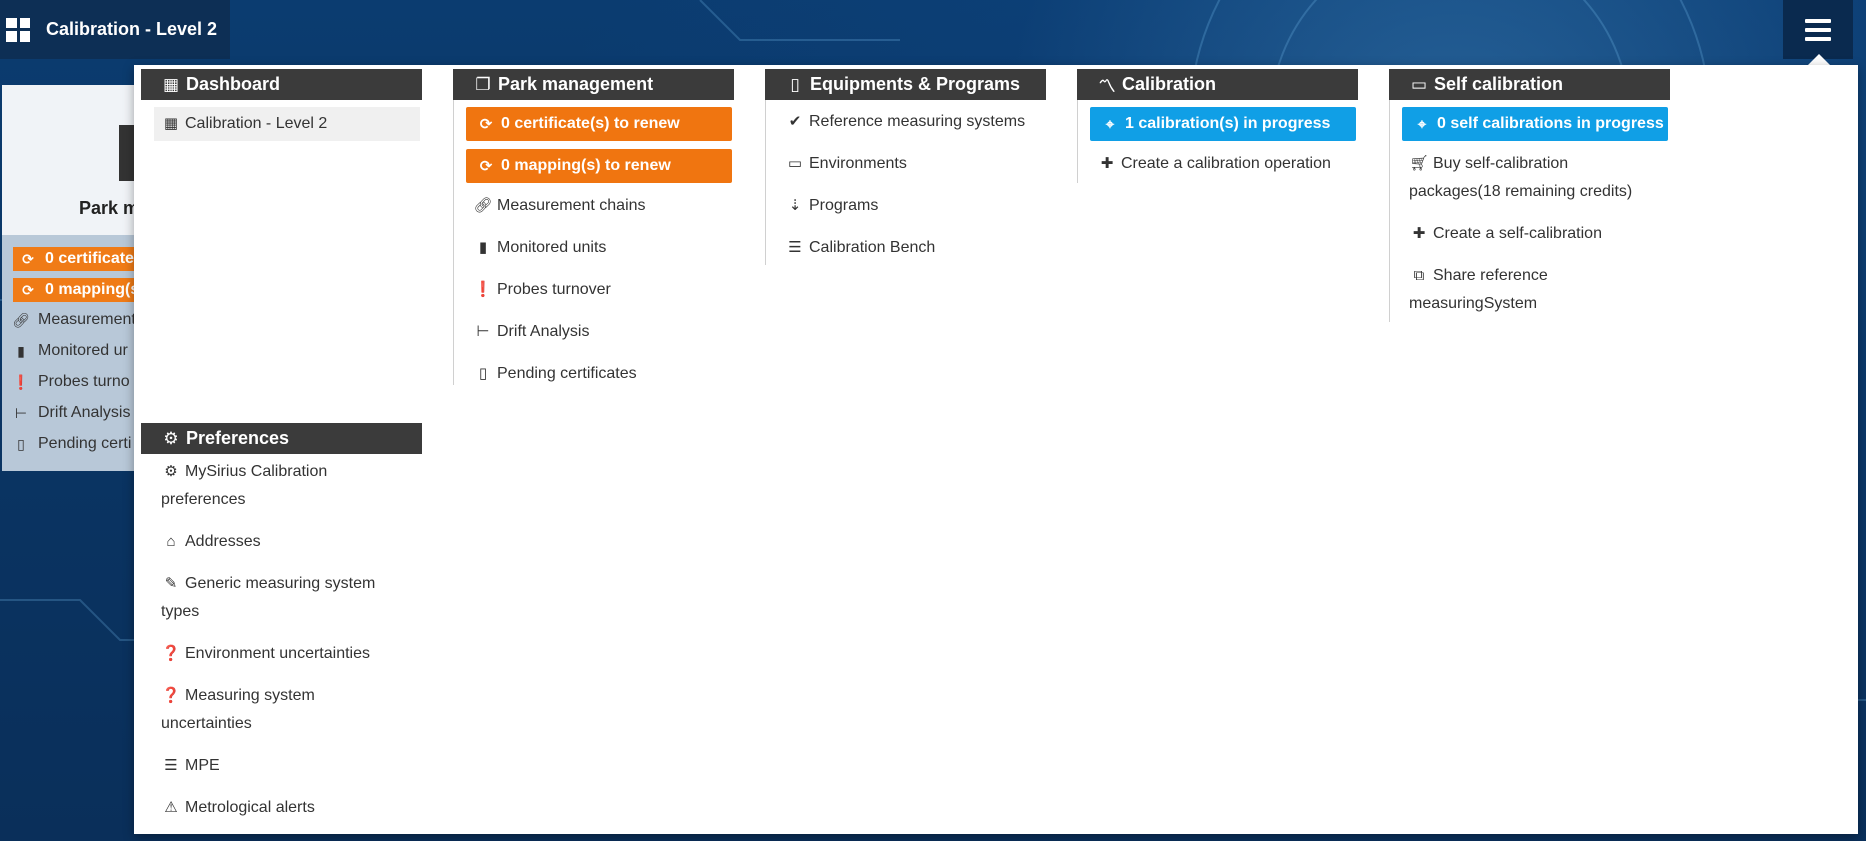 Image resolution: width=1866 pixels, height=841 pixels. I want to click on menu-item-probes-turnover: ❗ Probes turnover, so click(542, 290).